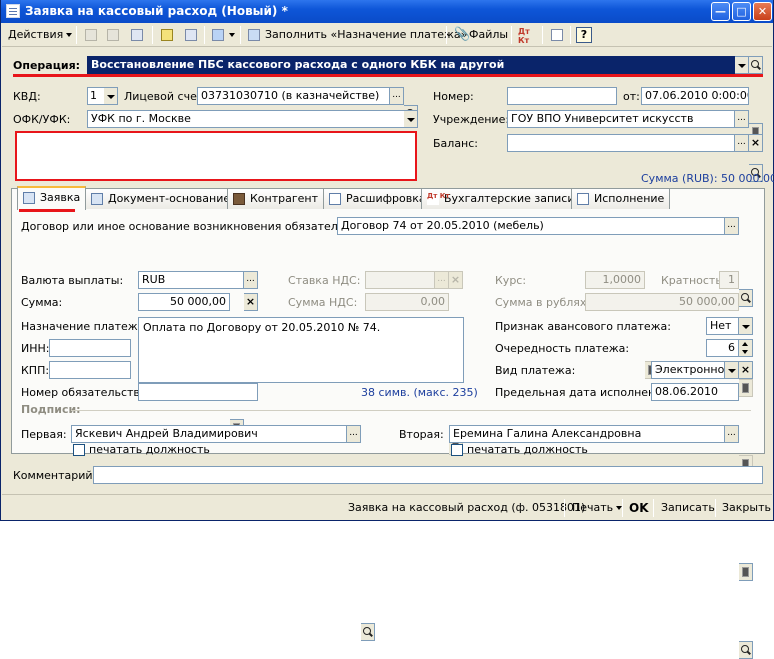 This screenshot has height=659, width=774. I want to click on currency-field: RUB, so click(191, 280).